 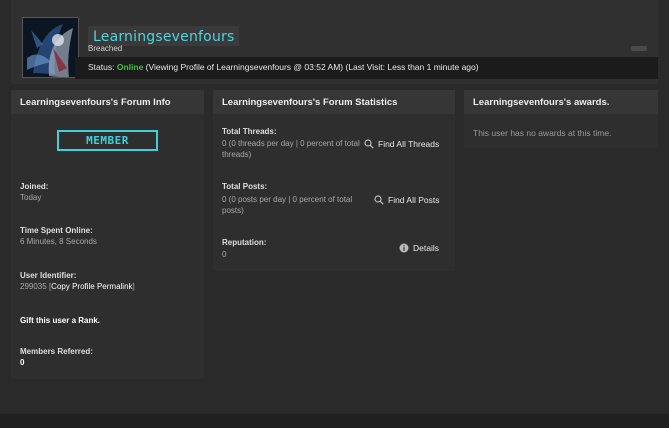 What do you see at coordinates (542, 133) in the screenshot?
I see `awards-empty-text: This user has no awards at this time.` at bounding box center [542, 133].